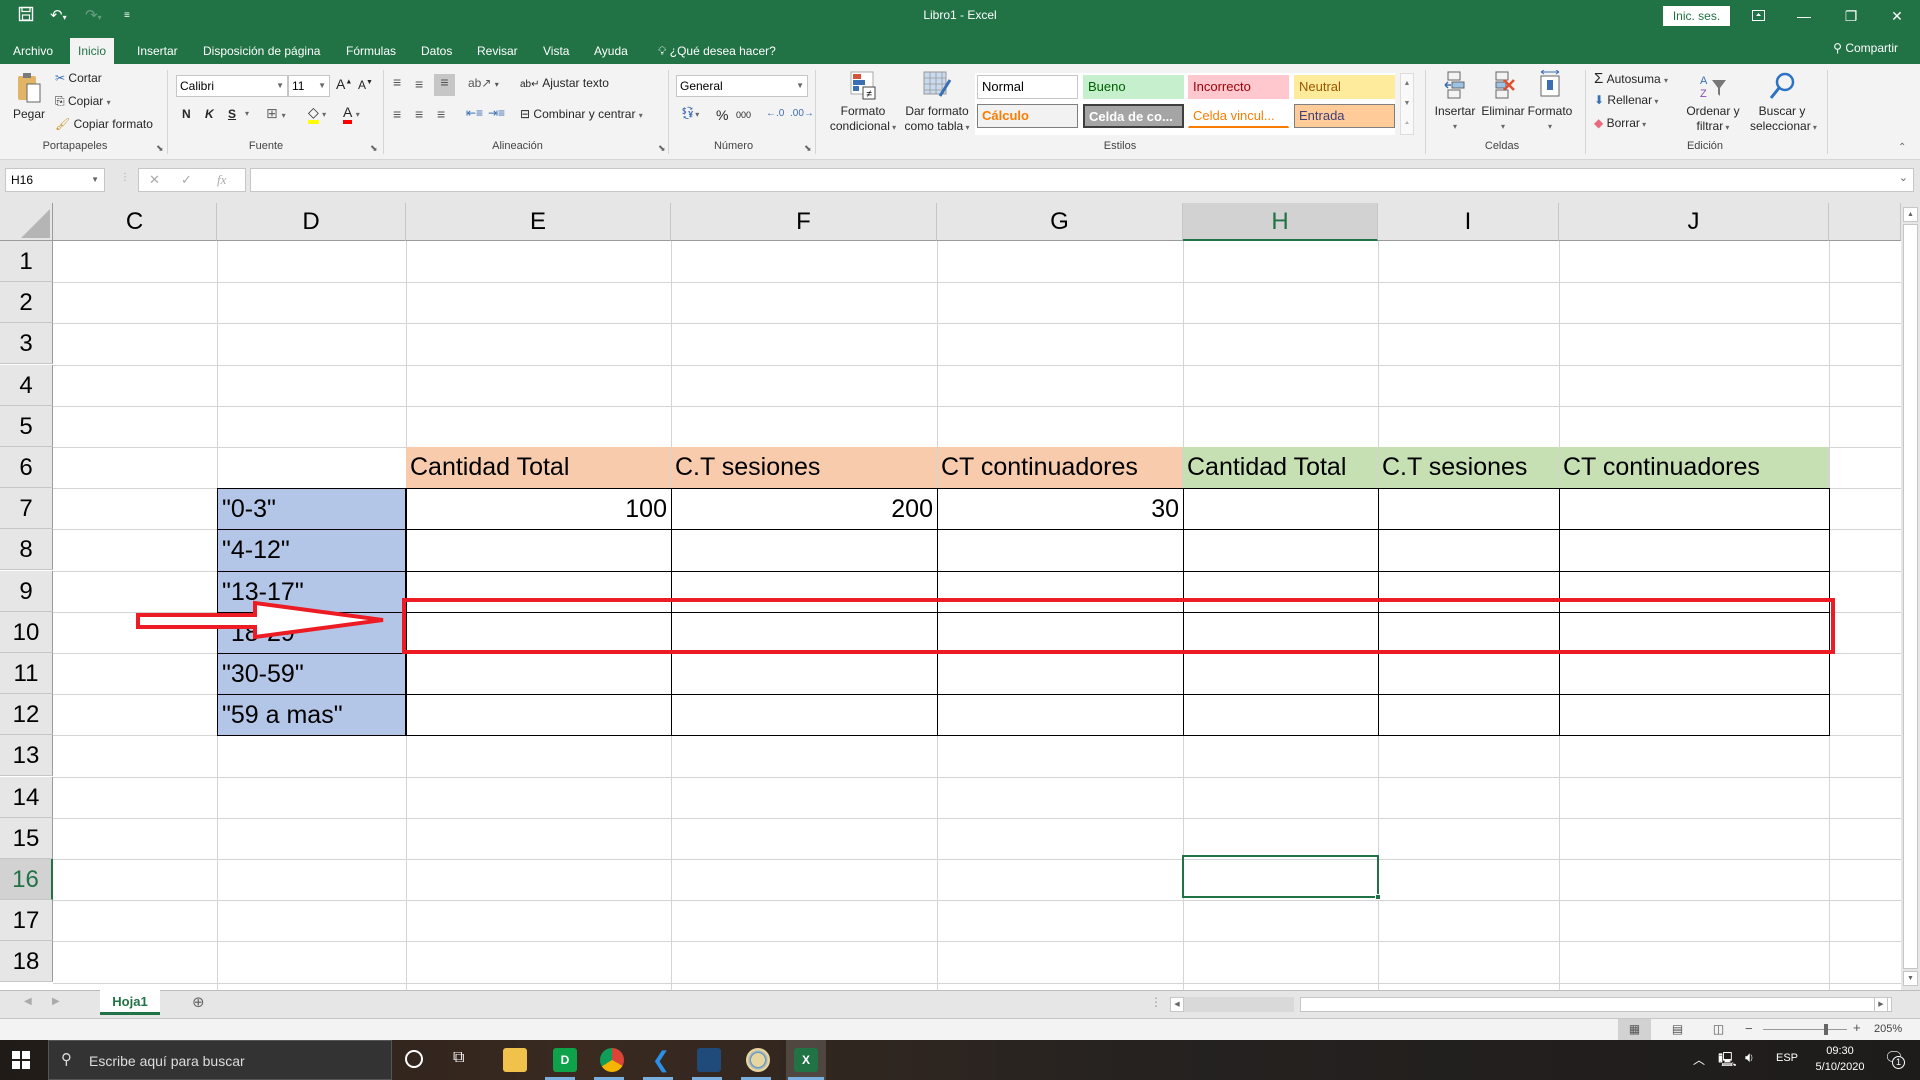  I want to click on cancel-icon: ✕, so click(154, 180).